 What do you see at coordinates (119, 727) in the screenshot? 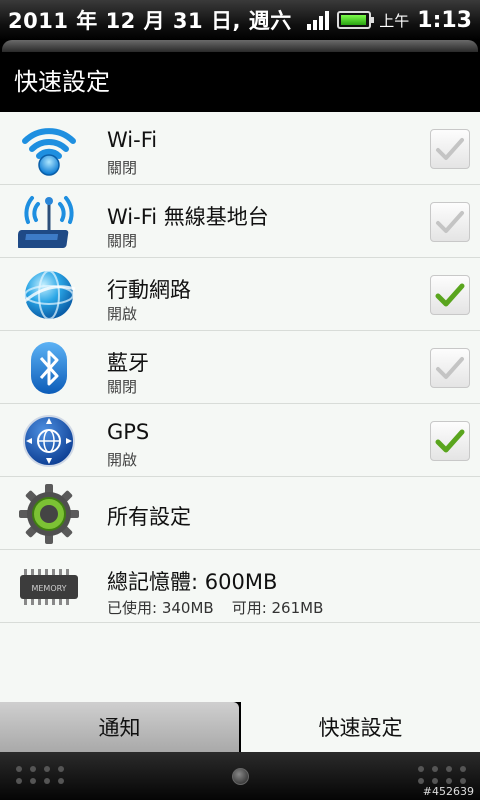
I see `tab-notifications: 通知` at bounding box center [119, 727].